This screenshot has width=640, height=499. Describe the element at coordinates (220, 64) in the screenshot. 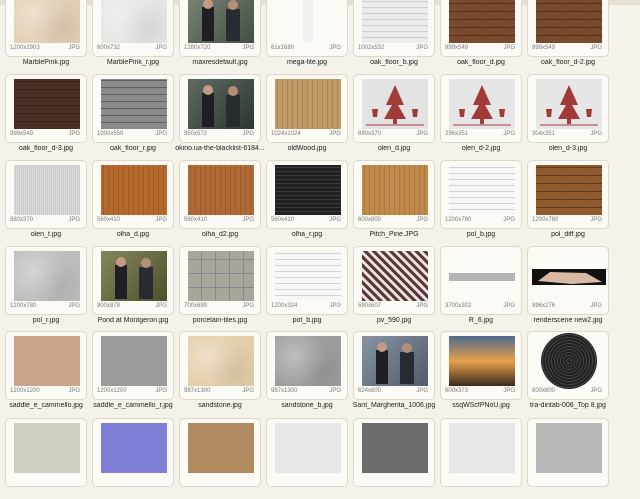

I see `file-name-label: maxresdefault.jpg` at that location.